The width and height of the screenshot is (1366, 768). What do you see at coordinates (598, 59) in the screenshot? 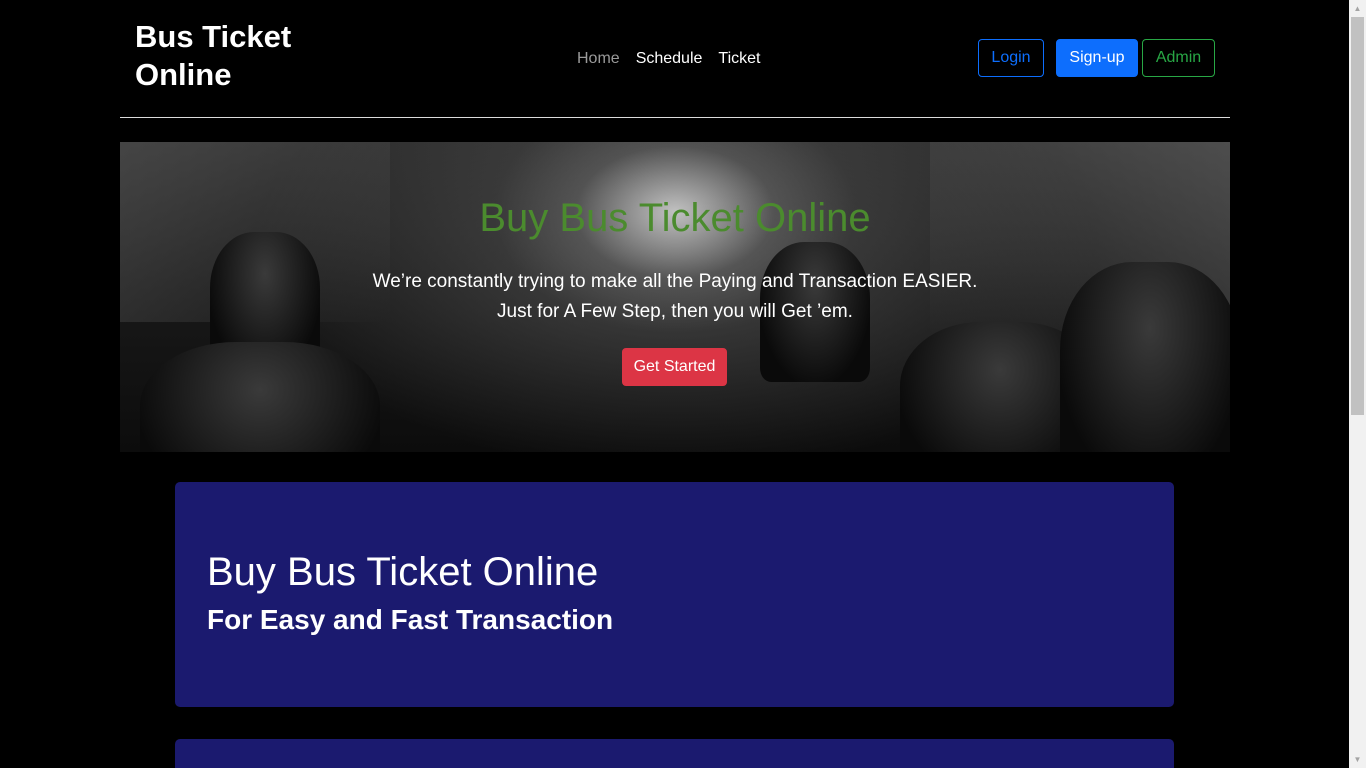
I see `nav-home-link: Home` at bounding box center [598, 59].